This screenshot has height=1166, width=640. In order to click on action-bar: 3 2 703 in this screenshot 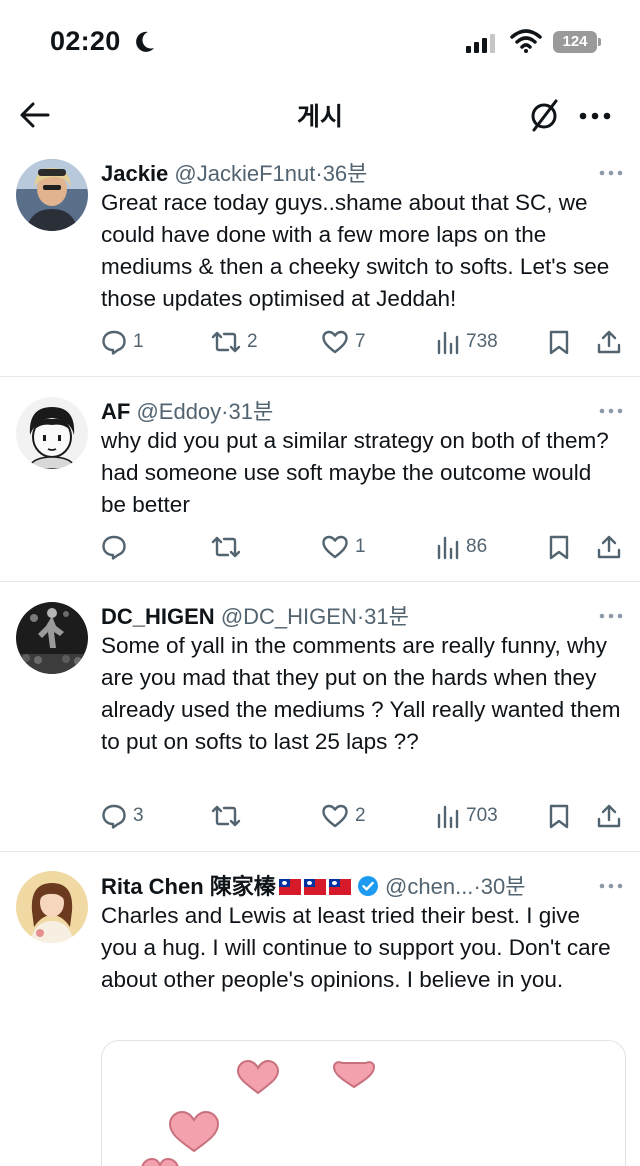, I will do `click(363, 816)`.